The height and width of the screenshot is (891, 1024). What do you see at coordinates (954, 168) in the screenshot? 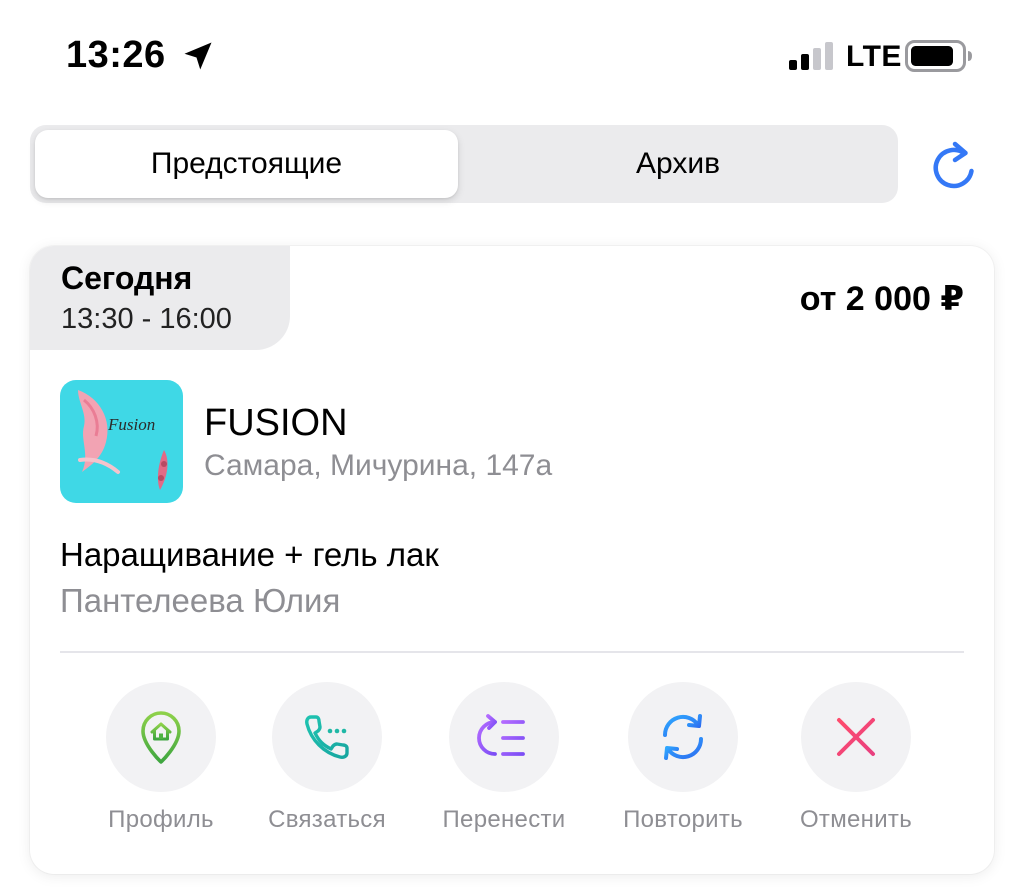
I see `refresh-icon` at bounding box center [954, 168].